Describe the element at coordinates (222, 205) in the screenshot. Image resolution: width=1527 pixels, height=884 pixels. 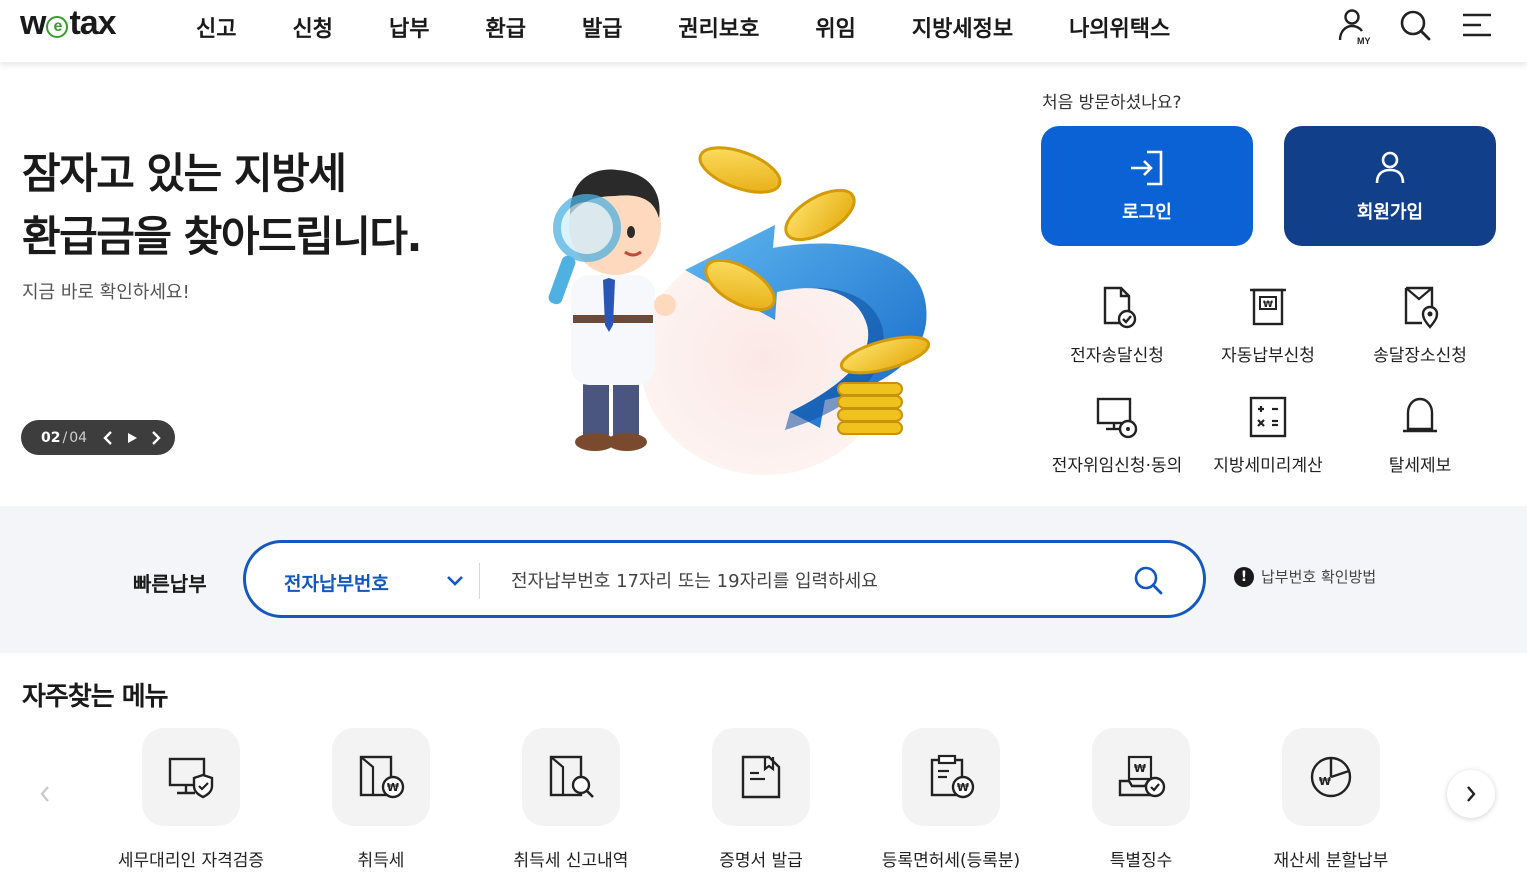
I see `hero-title: 잠자고 있는 지방세 환급금을 찾아드립니다.` at that location.